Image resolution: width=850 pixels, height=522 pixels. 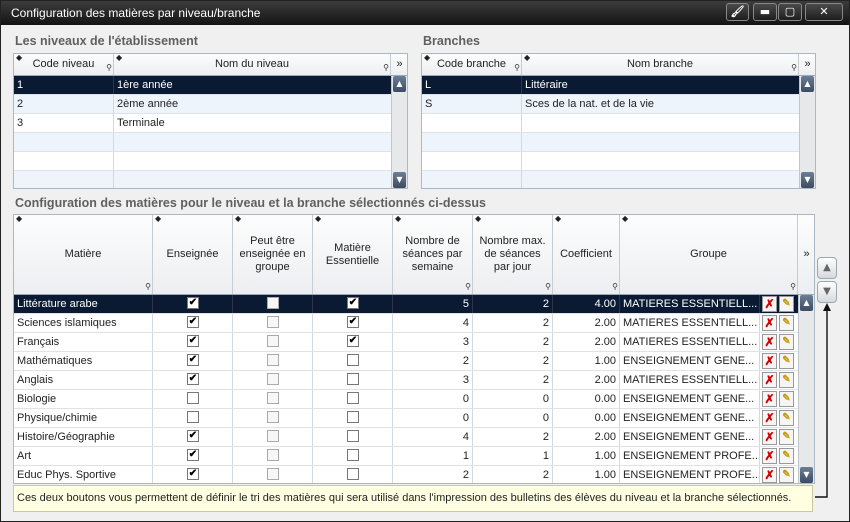 I want to click on header-code-branche: ◆ Code branche ⚲, so click(x=472, y=64).